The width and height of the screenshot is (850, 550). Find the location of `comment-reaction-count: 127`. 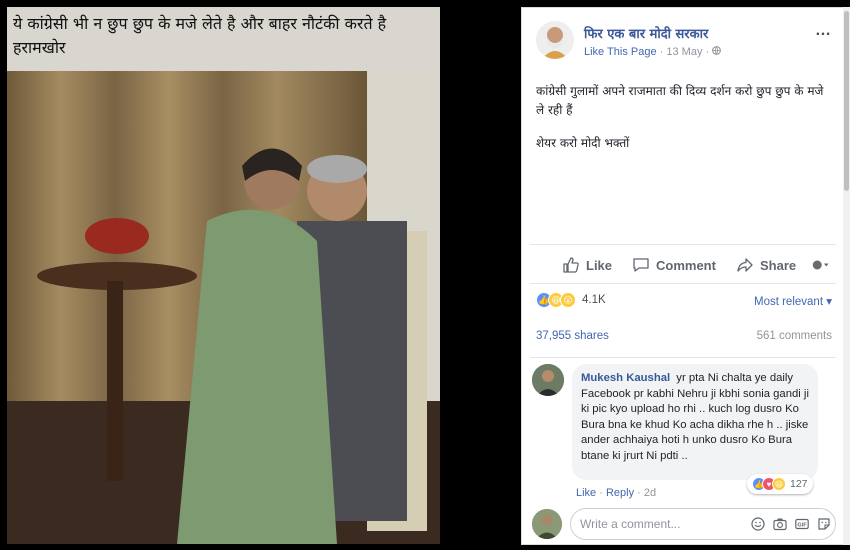

comment-reaction-count: 127 is located at coordinates (799, 484).